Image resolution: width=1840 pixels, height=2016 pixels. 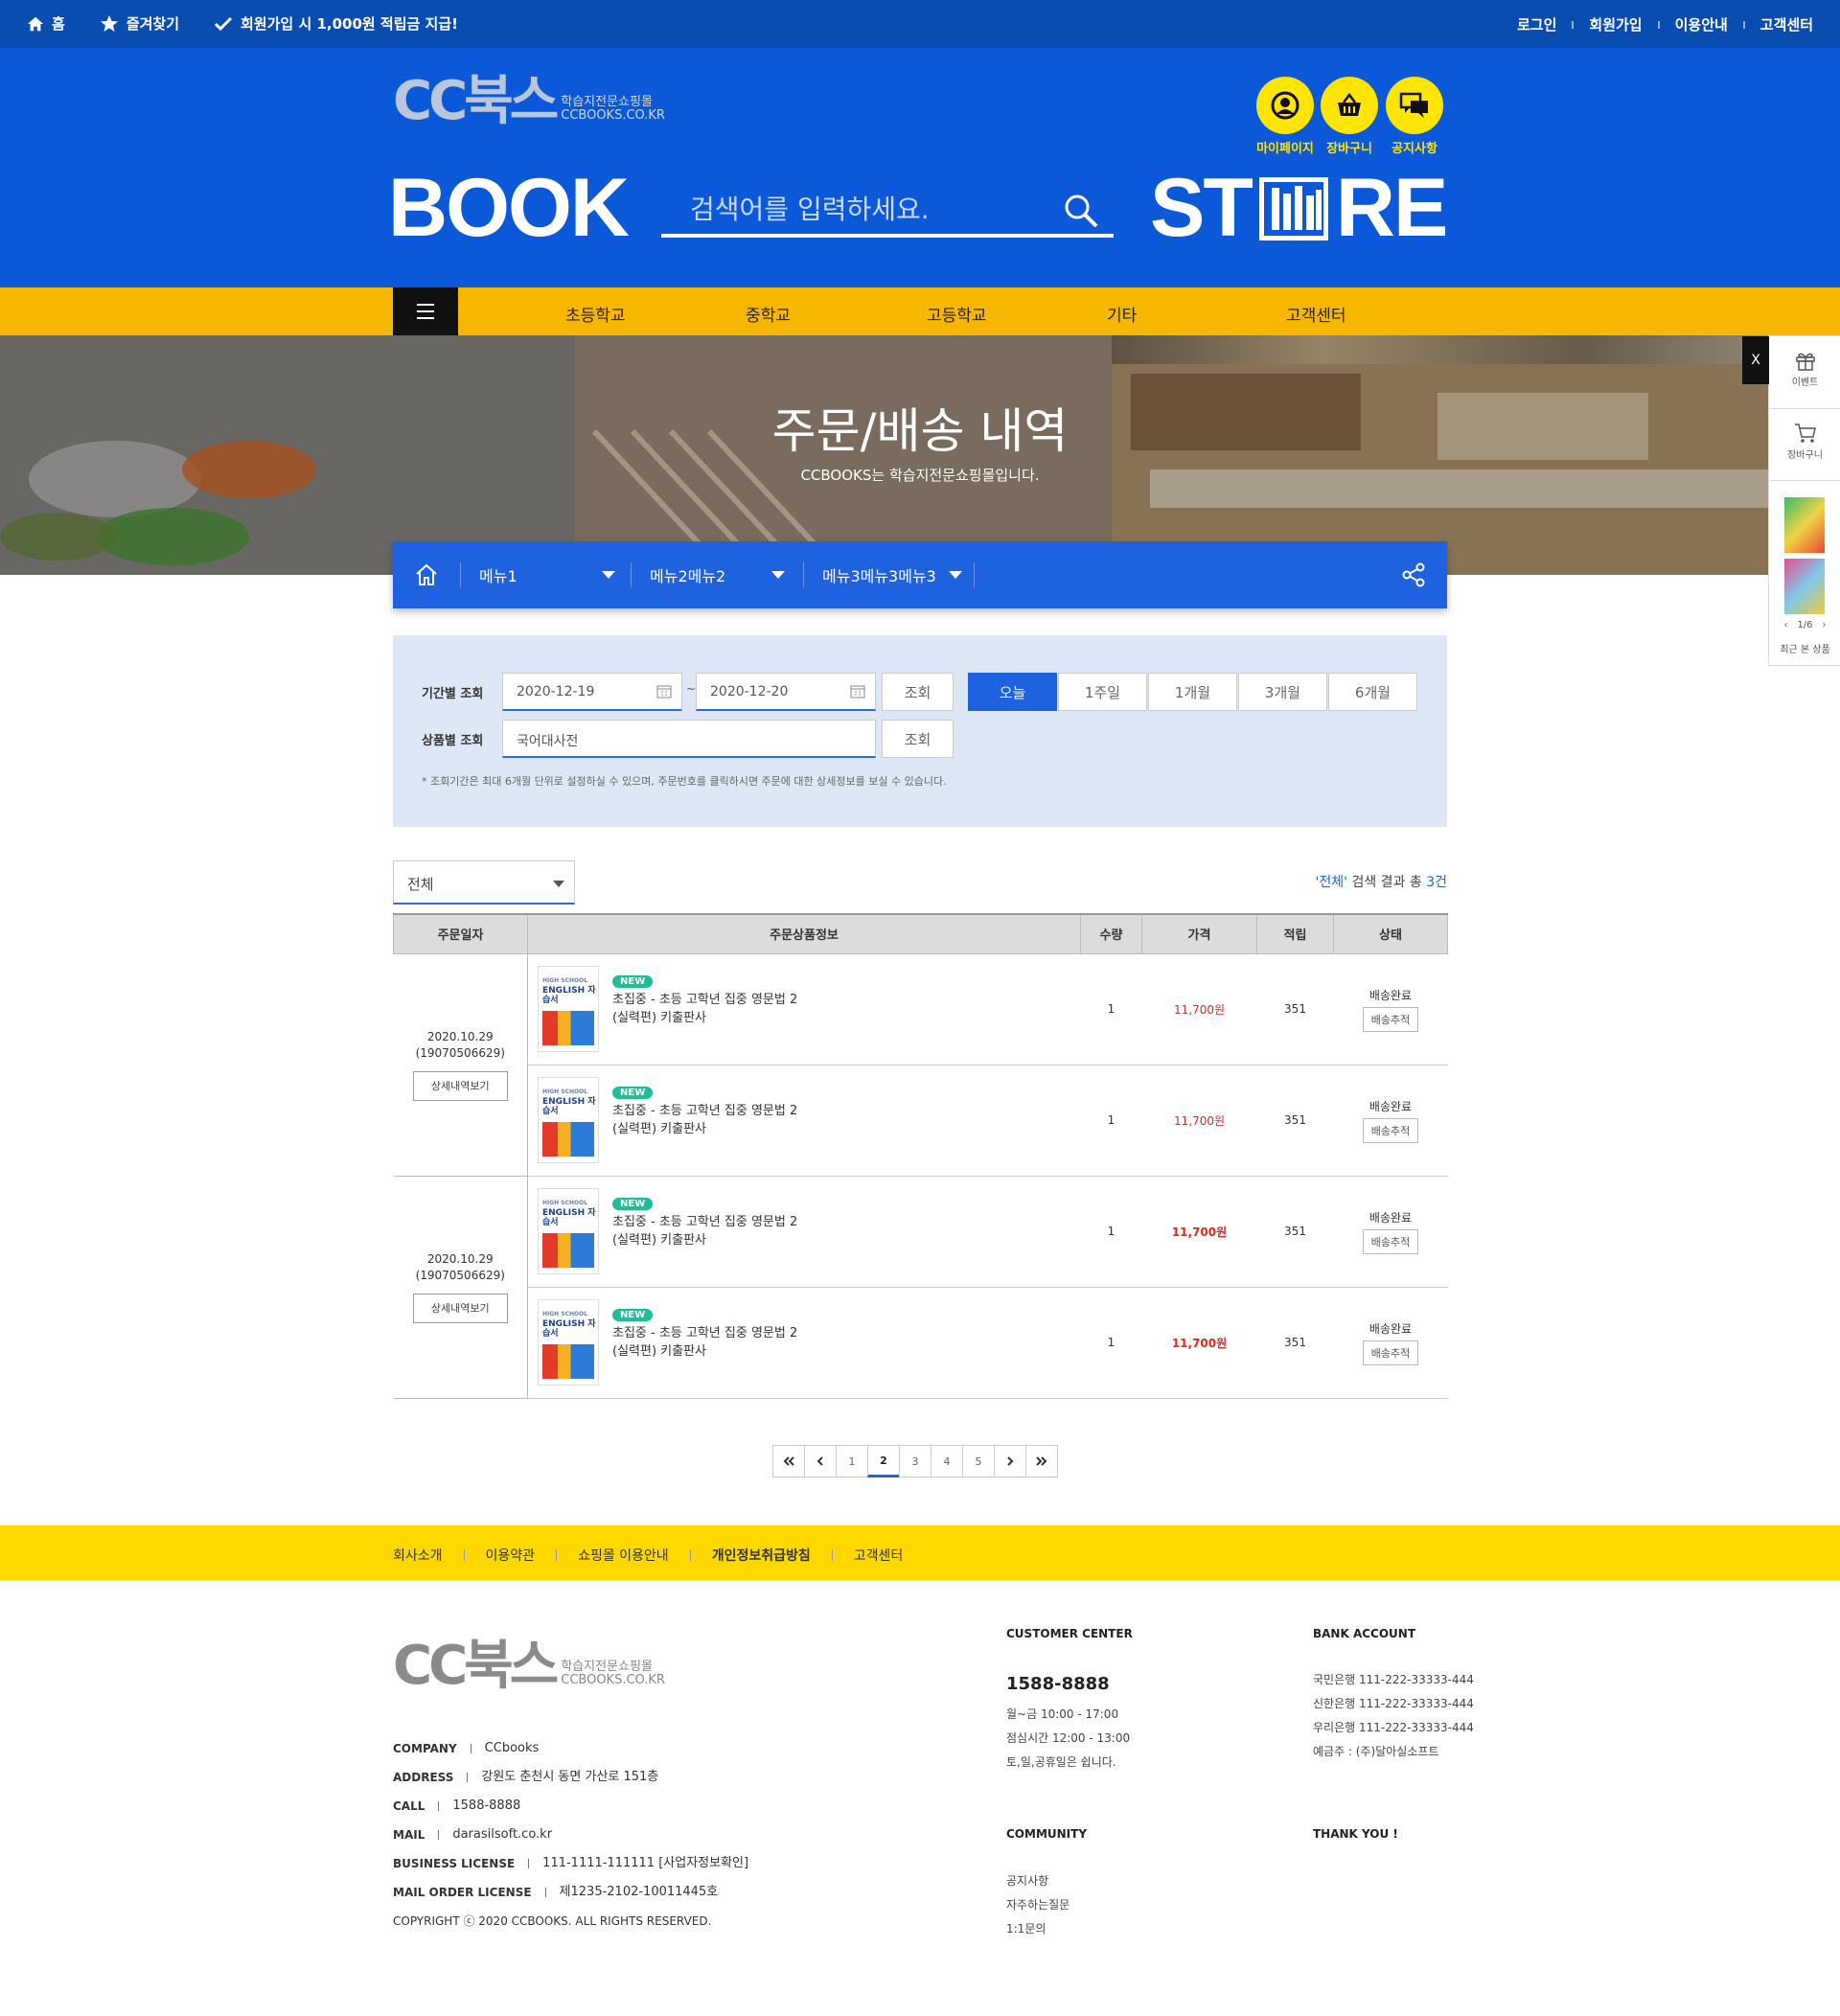 I want to click on guide-link: 이용안내, so click(x=1701, y=24).